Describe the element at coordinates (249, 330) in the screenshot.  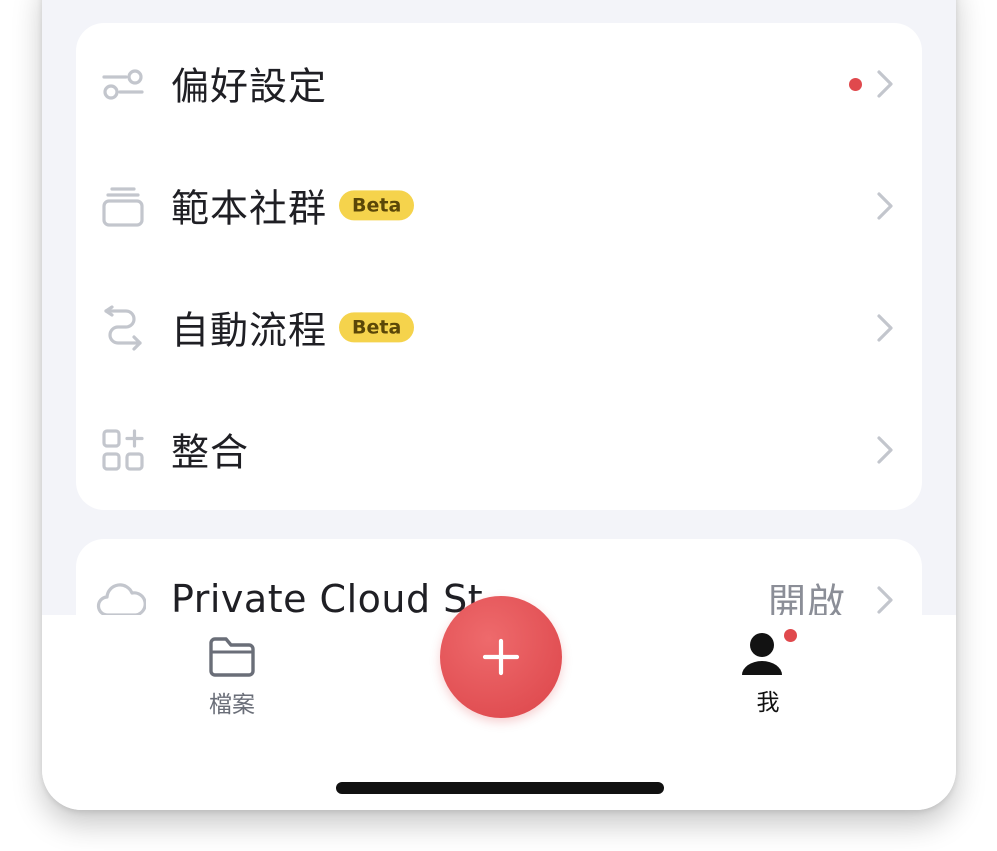
I see `menu-item-label: 自動流程` at that location.